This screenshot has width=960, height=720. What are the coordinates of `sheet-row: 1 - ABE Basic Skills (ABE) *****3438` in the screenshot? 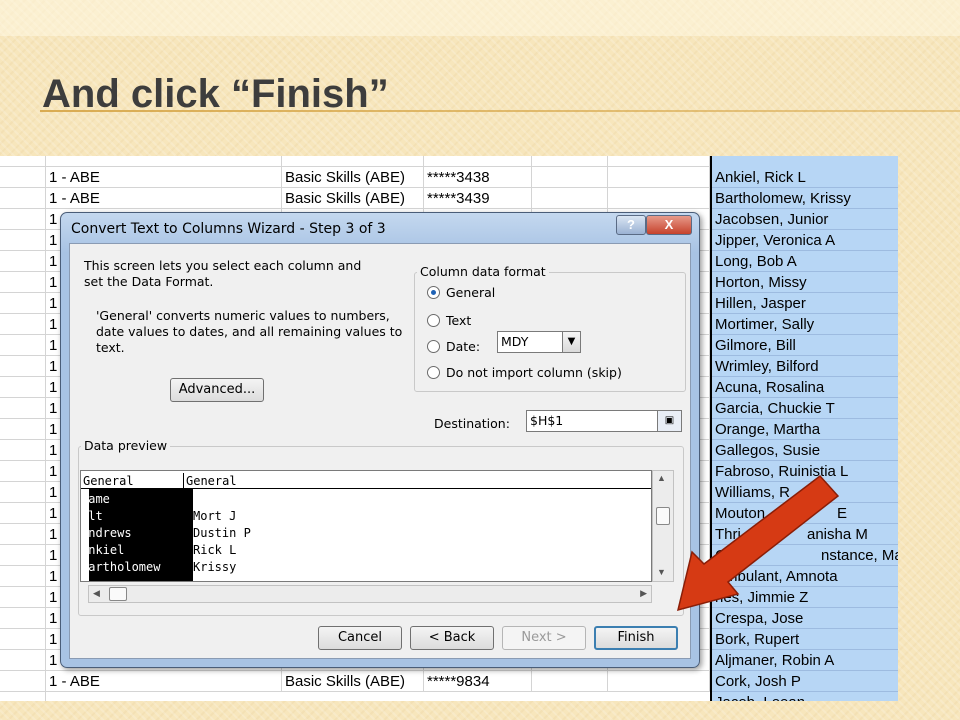 It's located at (355, 177).